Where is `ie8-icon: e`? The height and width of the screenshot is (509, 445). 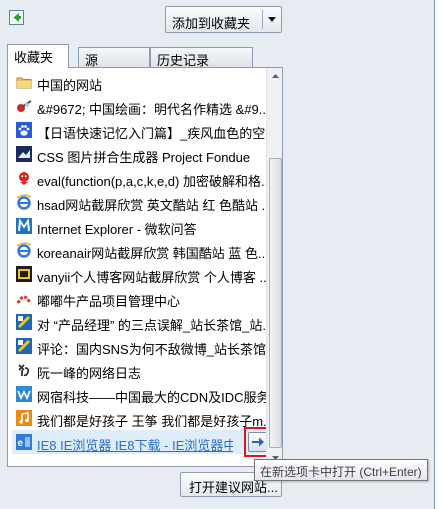
ie8-icon: e is located at coordinates (24, 442).